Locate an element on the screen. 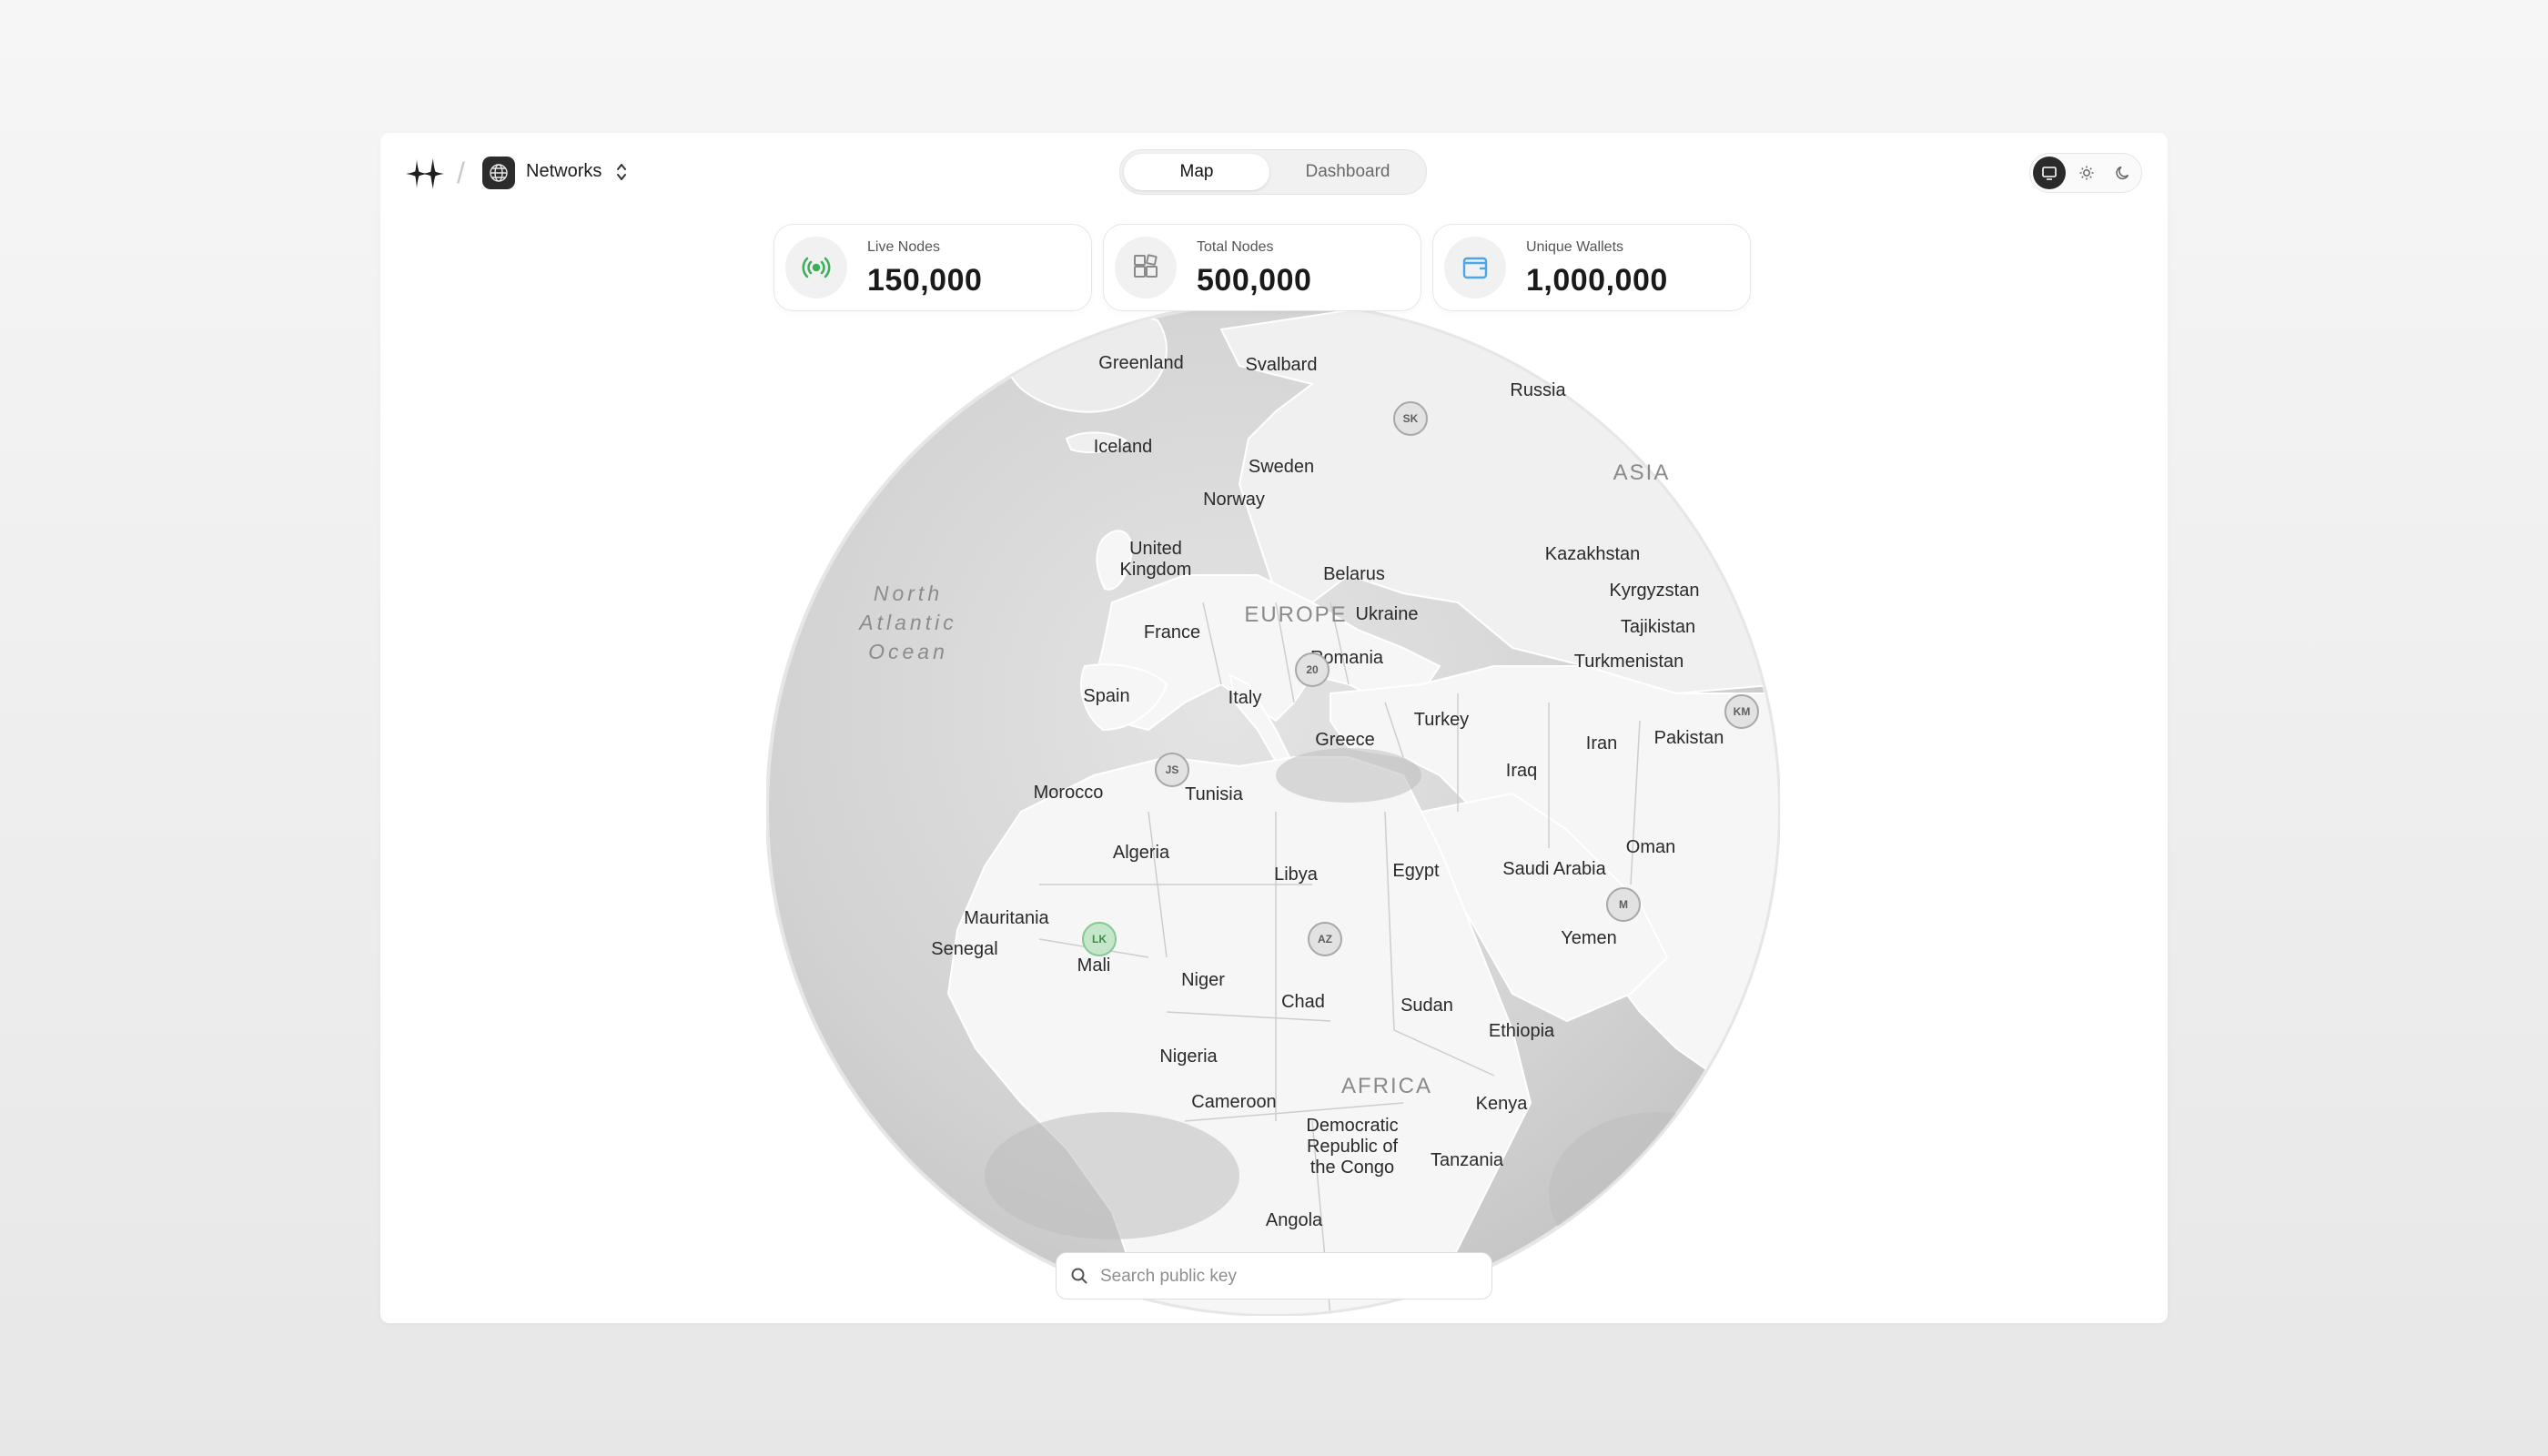  map-label-senegal: Senegal is located at coordinates (964, 949).